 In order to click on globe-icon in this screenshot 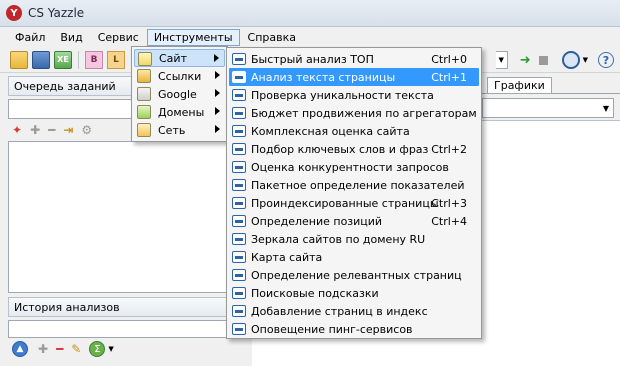, I will do `click(570, 60)`.